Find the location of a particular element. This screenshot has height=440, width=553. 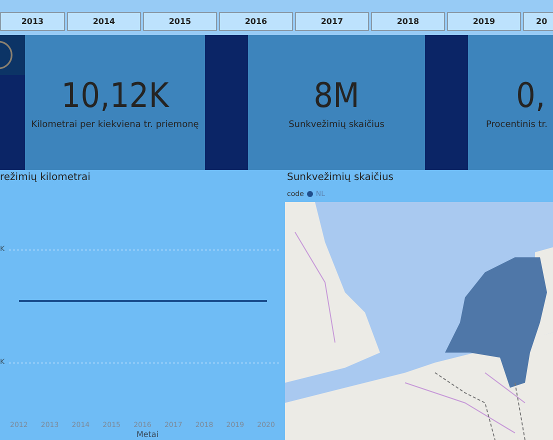

kpi-value: 10,12K is located at coordinates (115, 96).